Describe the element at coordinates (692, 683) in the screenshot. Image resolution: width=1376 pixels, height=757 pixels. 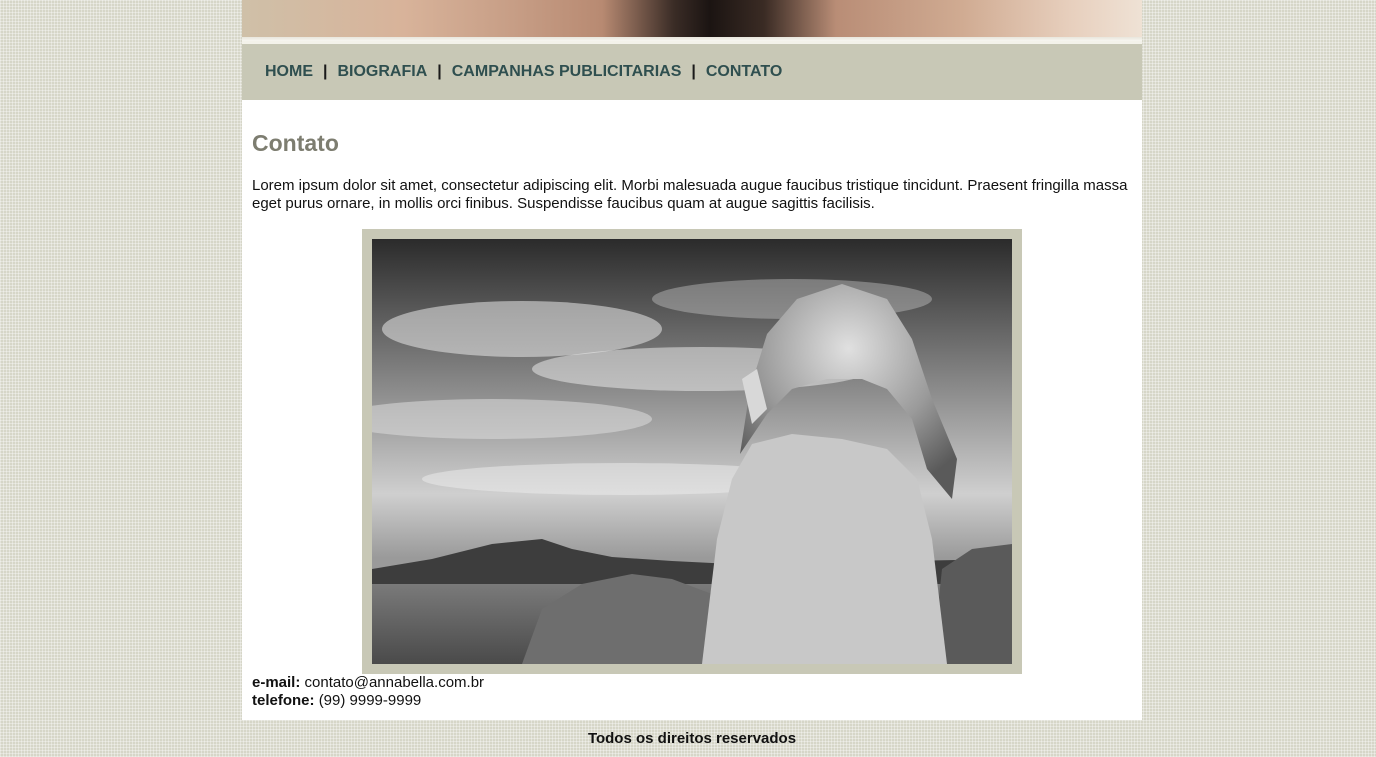
I see `email-row: e-mail: contato@annabella.com.br` at that location.